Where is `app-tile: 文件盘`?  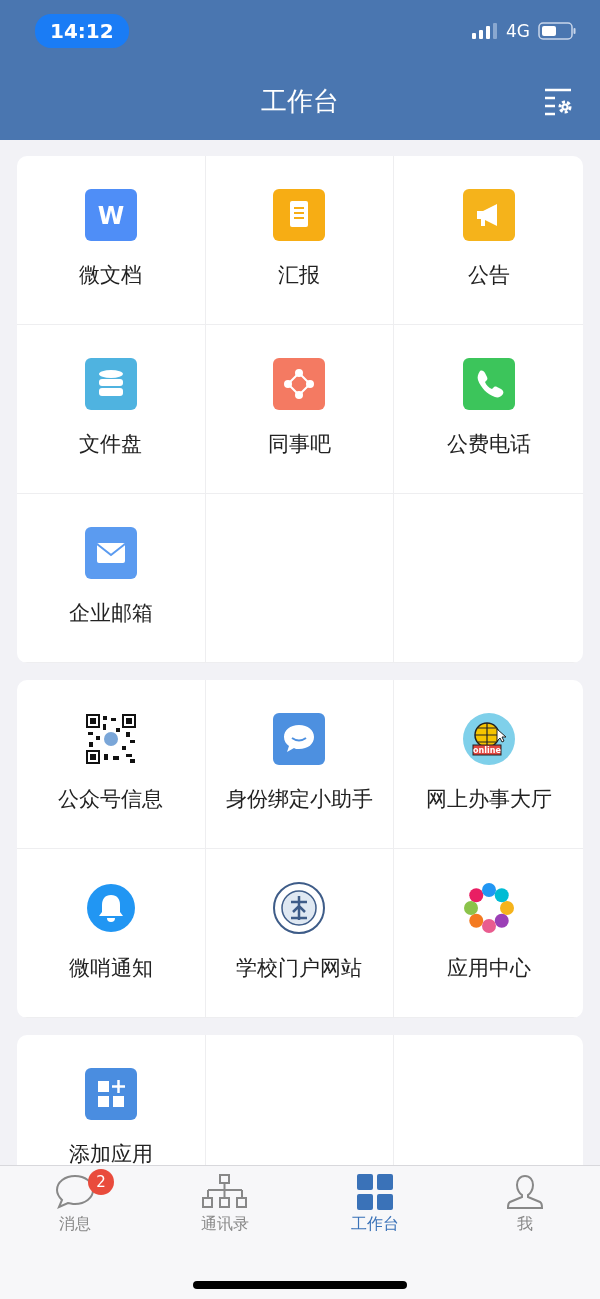 app-tile: 文件盘 is located at coordinates (111, 409).